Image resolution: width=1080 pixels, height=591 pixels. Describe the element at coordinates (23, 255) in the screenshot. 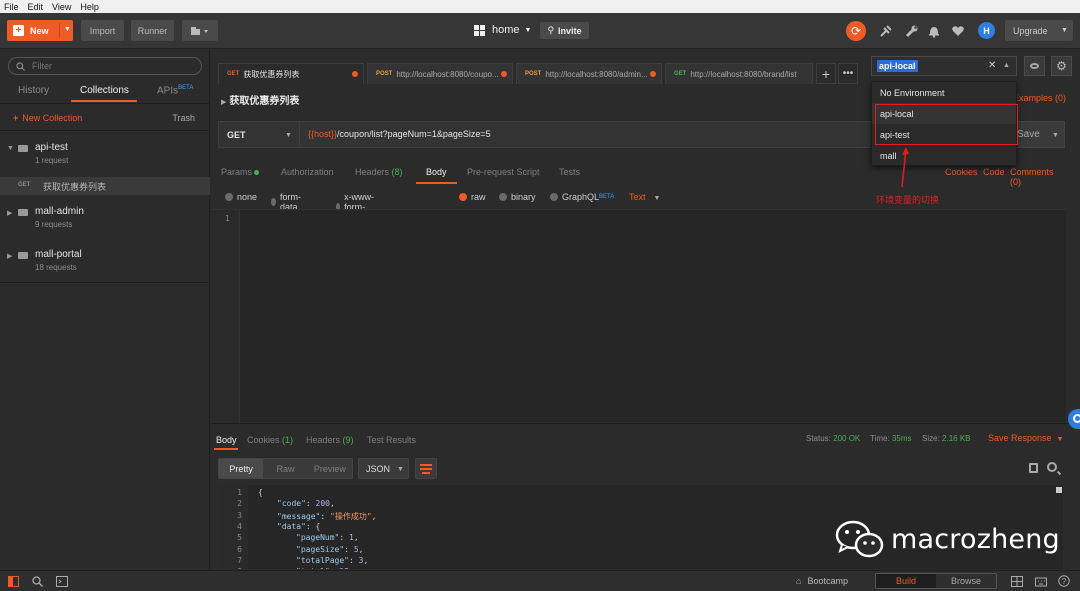

I see `folder-icon` at that location.